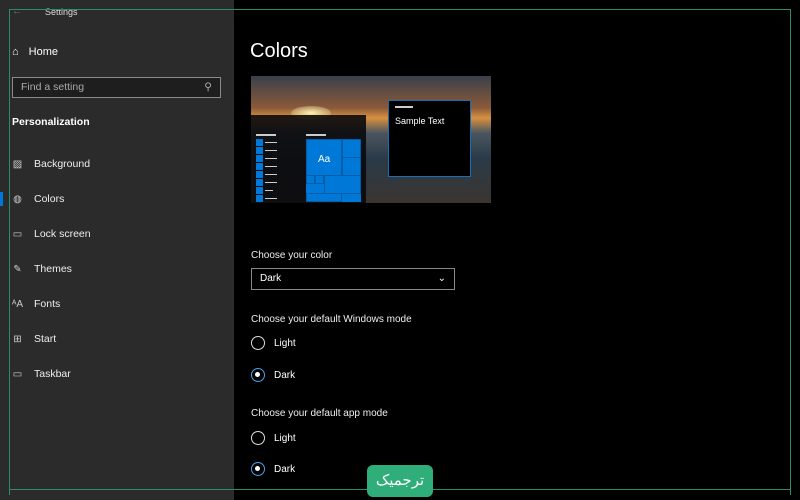  I want to click on sidebar-item-label: Lock screen, so click(62, 234).